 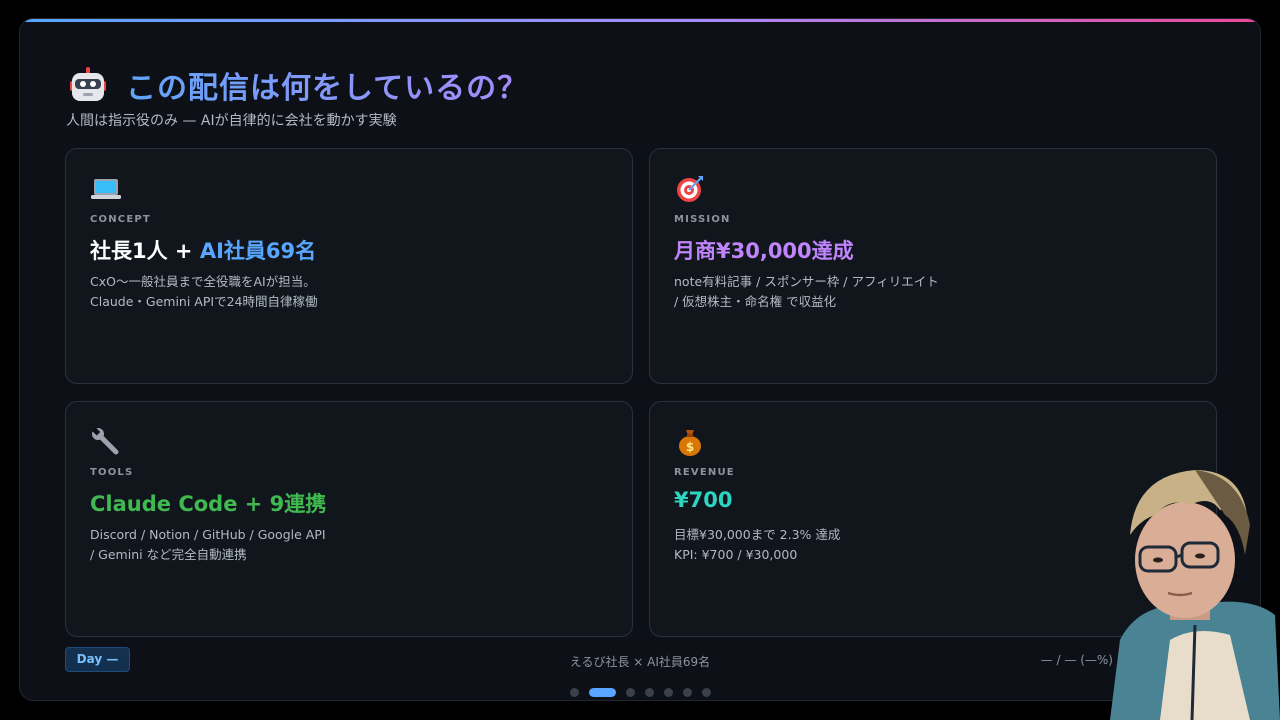 What do you see at coordinates (231, 121) in the screenshot?
I see `page-subtitle: 人間は指示役のみ — AIが自律的に会社を動かす実験` at bounding box center [231, 121].